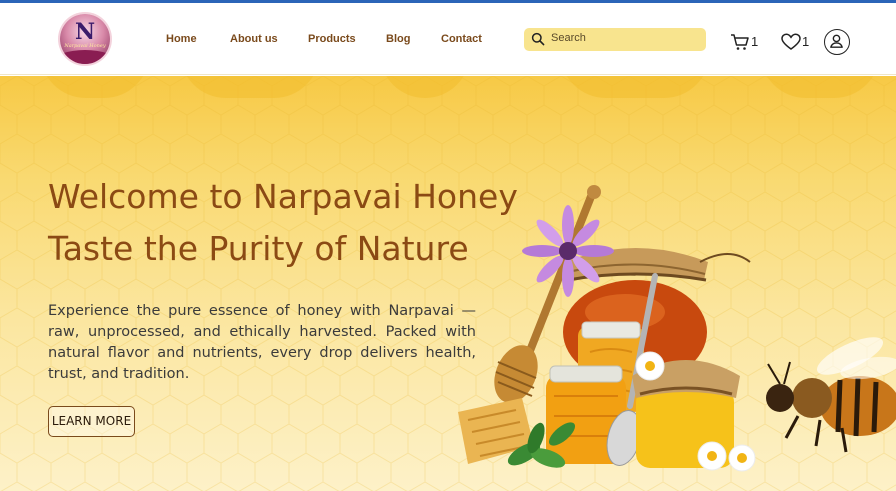 The height and width of the screenshot is (491, 896). Describe the element at coordinates (740, 42) in the screenshot. I see `cart-icon` at that location.